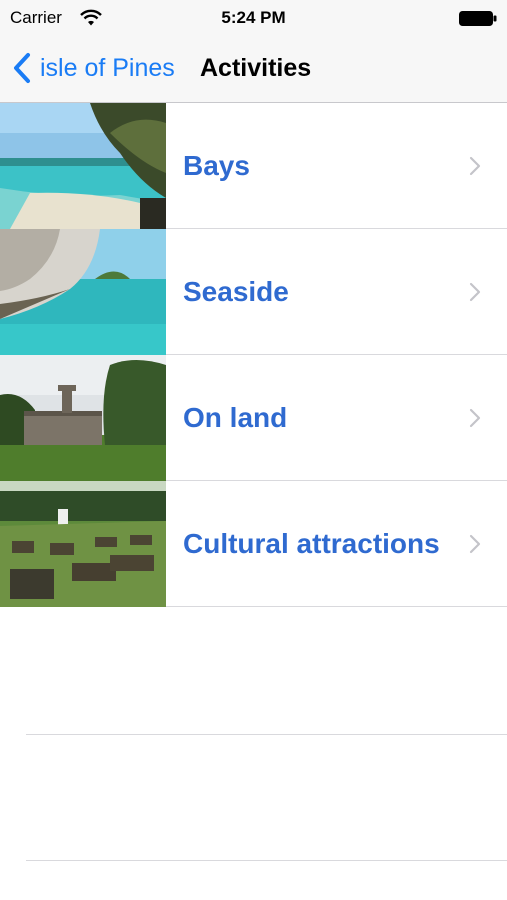 The height and width of the screenshot is (900, 507). I want to click on row-label: Seaside, so click(236, 291).